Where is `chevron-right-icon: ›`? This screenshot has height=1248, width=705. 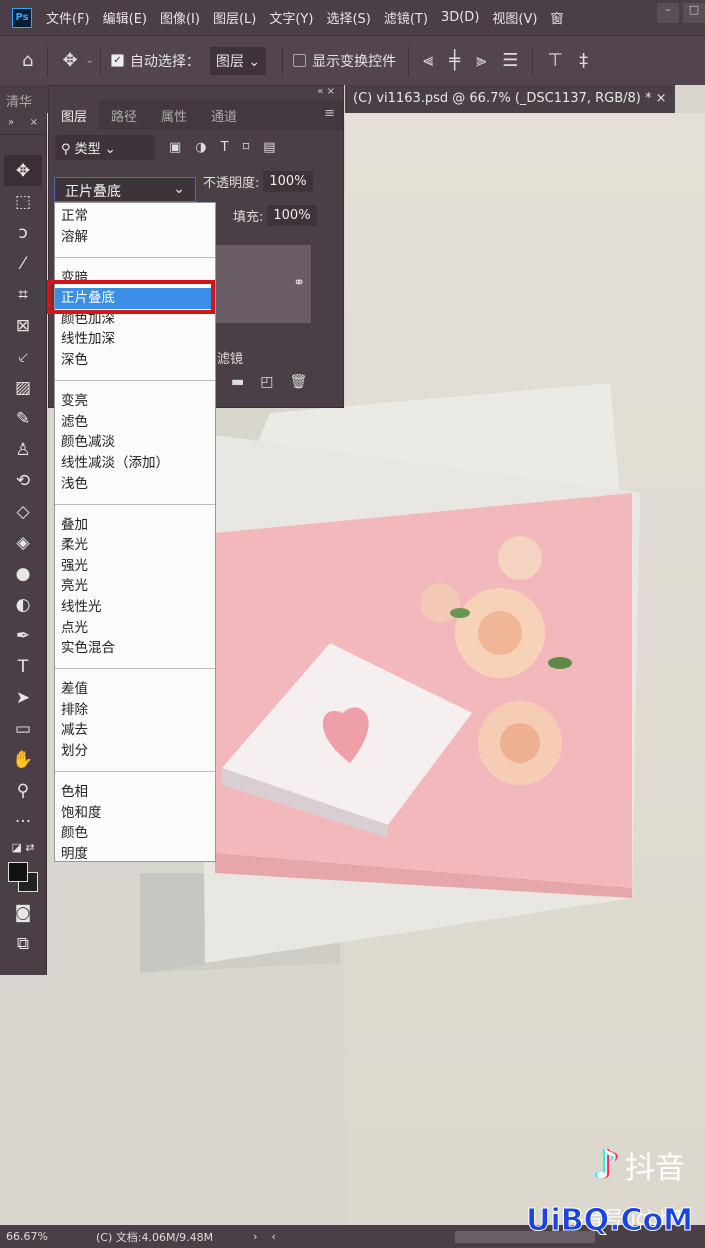 chevron-right-icon: › is located at coordinates (255, 1236).